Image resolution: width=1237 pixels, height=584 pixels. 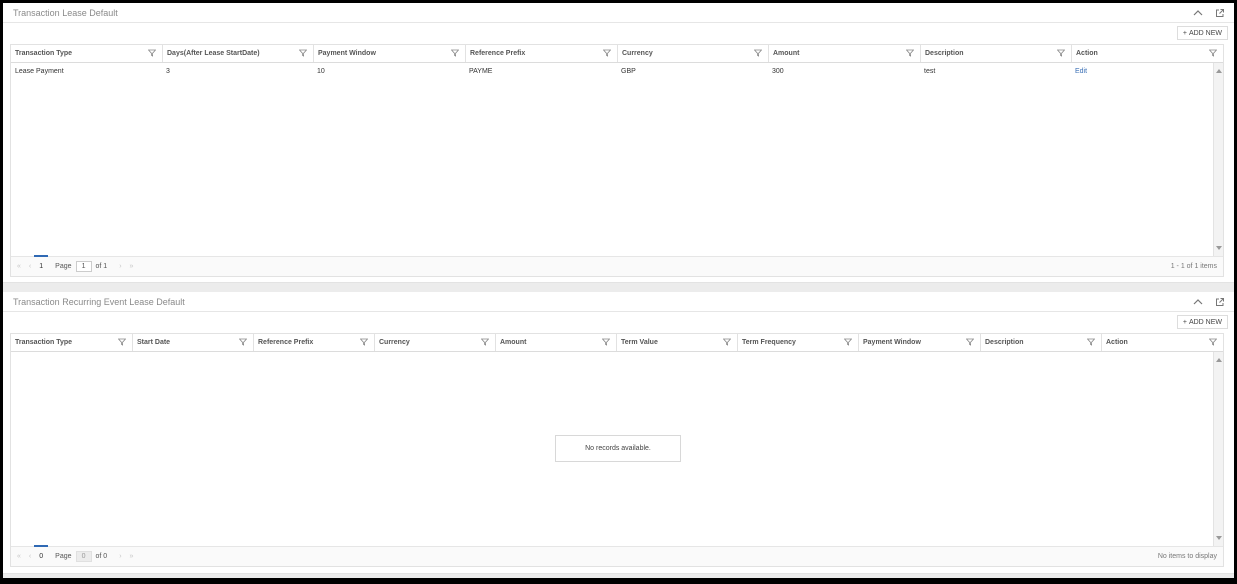 What do you see at coordinates (637, 53) in the screenshot?
I see `column-header-label: Currency` at bounding box center [637, 53].